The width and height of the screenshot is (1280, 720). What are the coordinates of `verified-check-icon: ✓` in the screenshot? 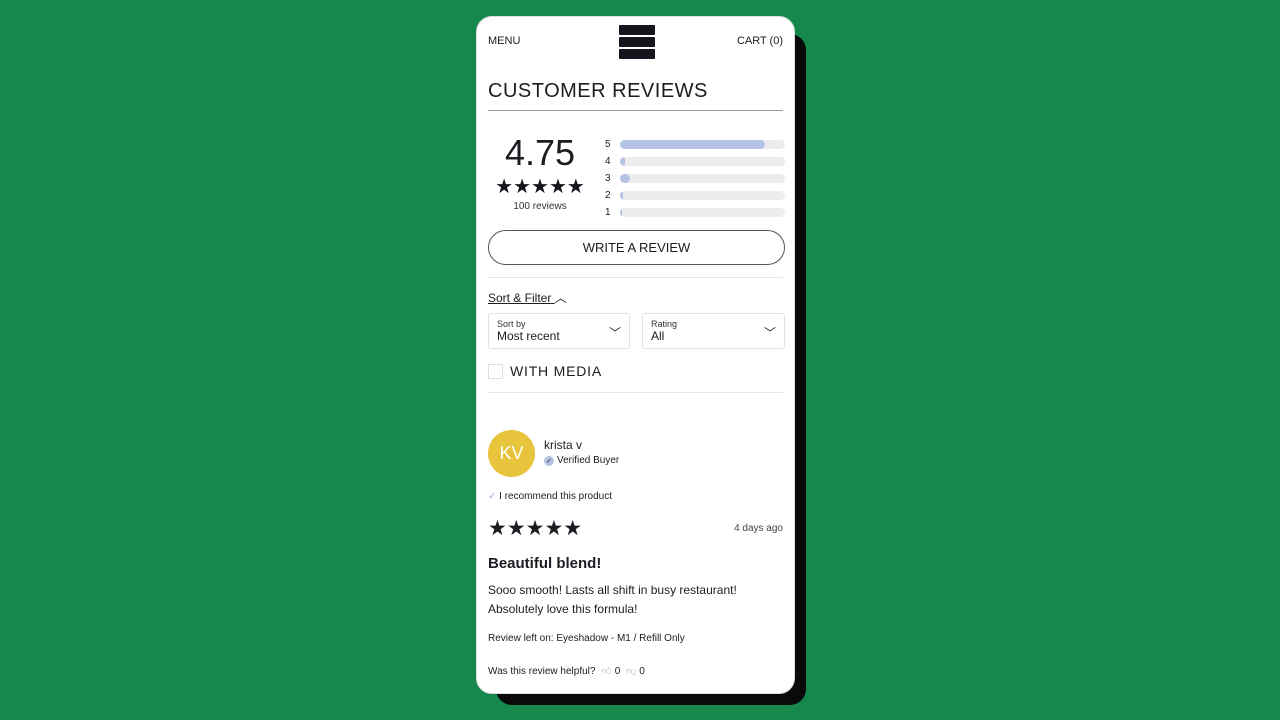 It's located at (549, 460).